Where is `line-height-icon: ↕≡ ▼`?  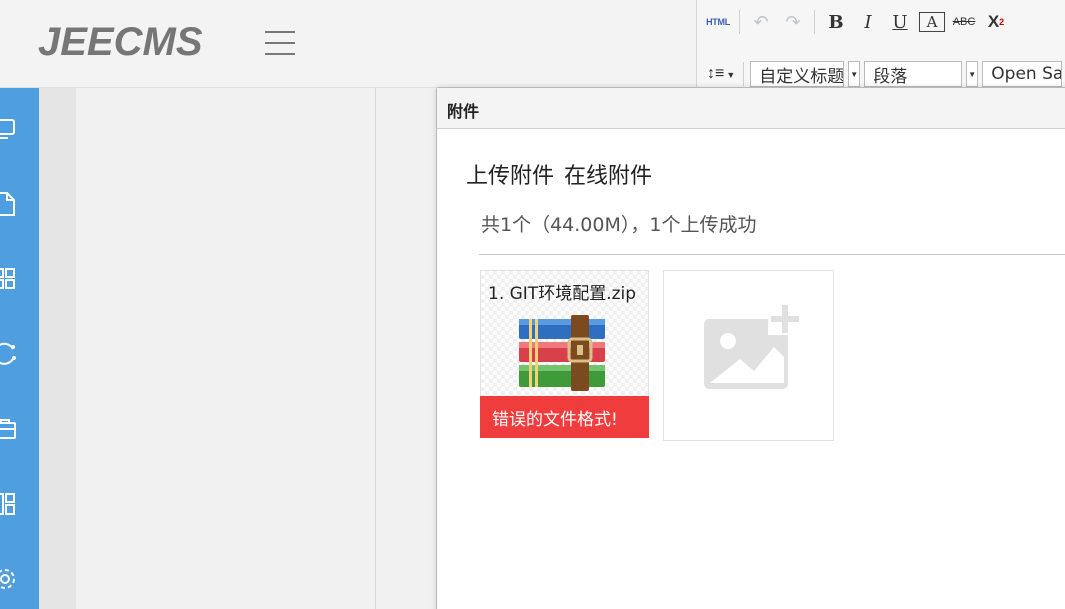 line-height-icon: ↕≡ ▼ is located at coordinates (721, 74).